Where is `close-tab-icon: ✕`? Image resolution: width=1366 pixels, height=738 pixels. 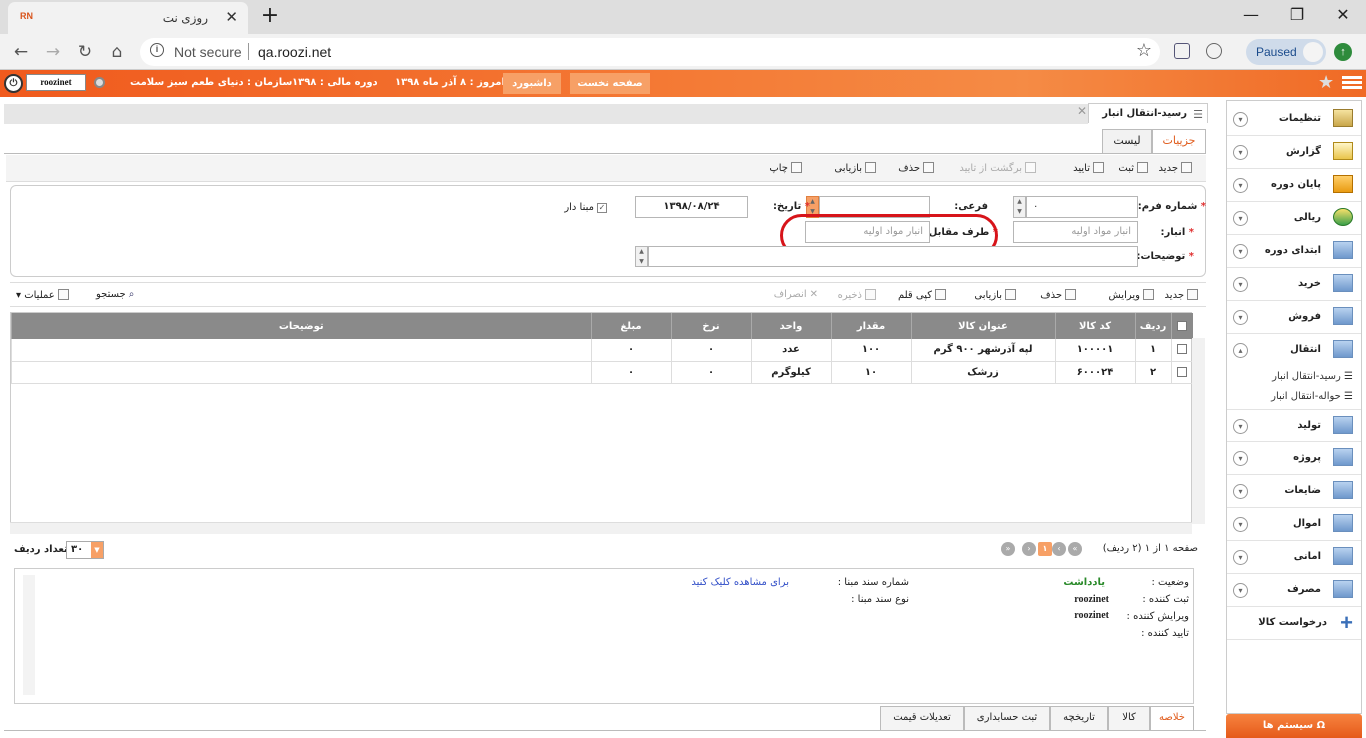
close-tab-icon: ✕ is located at coordinates (231, 17).